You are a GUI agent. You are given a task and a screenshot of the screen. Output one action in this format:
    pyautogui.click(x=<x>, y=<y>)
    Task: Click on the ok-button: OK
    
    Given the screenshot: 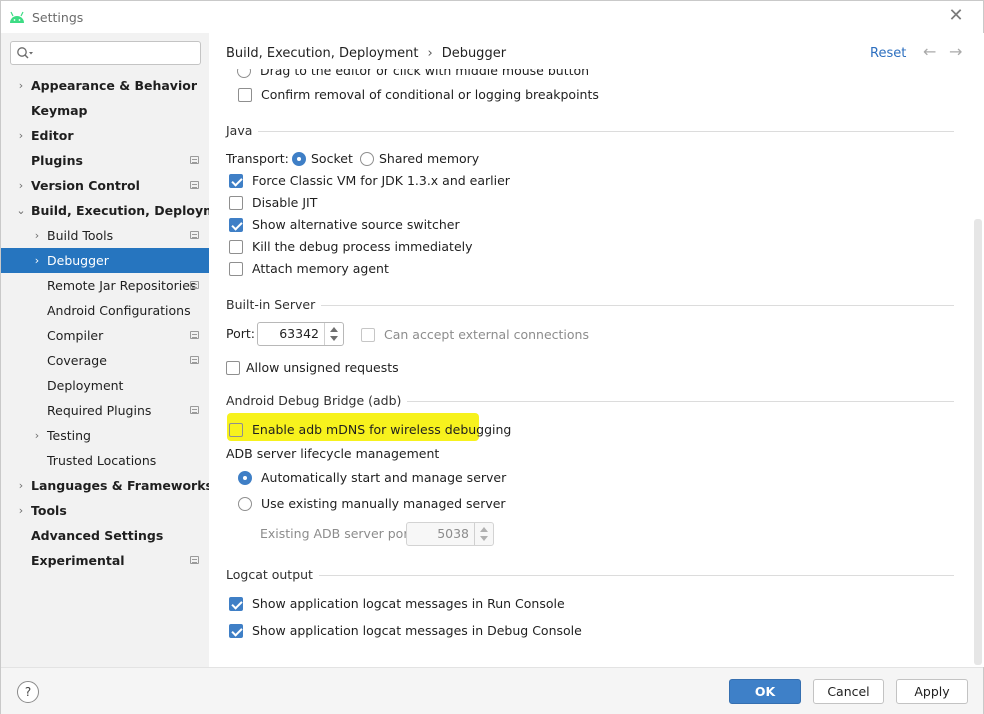 What is the action you would take?
    pyautogui.click(x=765, y=691)
    